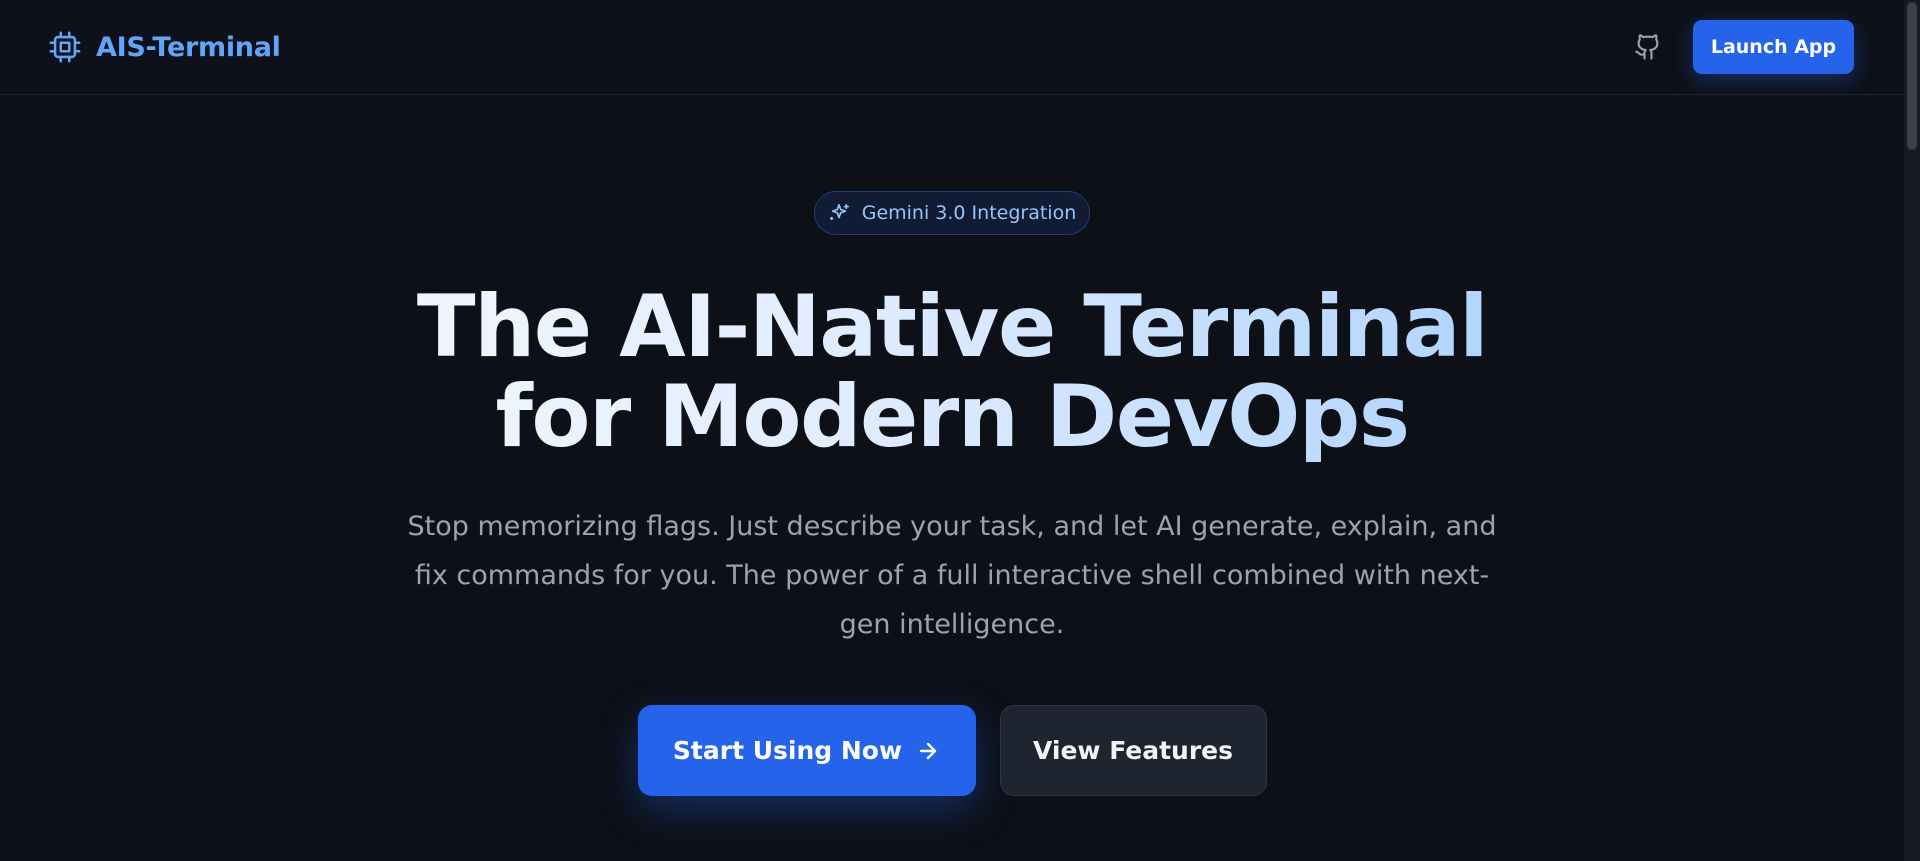 The width and height of the screenshot is (1920, 861). Describe the element at coordinates (1648, 47) in the screenshot. I see `github-icon` at that location.